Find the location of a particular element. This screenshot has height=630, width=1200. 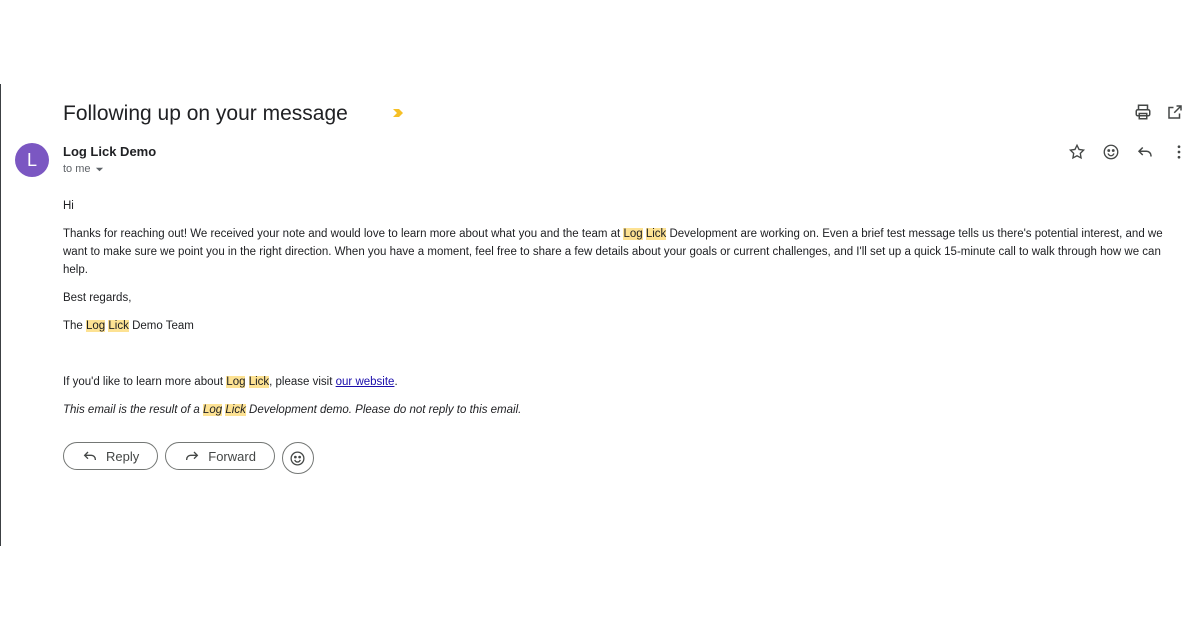

sender-avatar: L is located at coordinates (32, 160).